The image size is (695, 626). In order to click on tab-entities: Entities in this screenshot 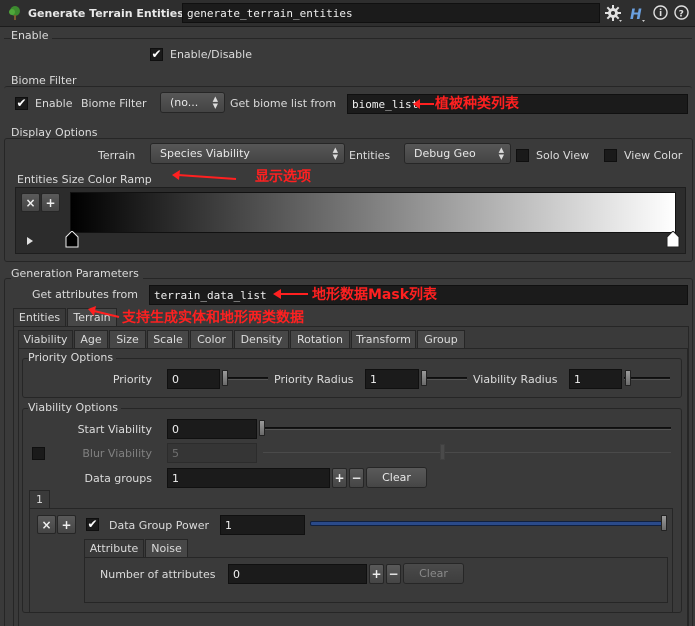, I will do `click(39, 317)`.